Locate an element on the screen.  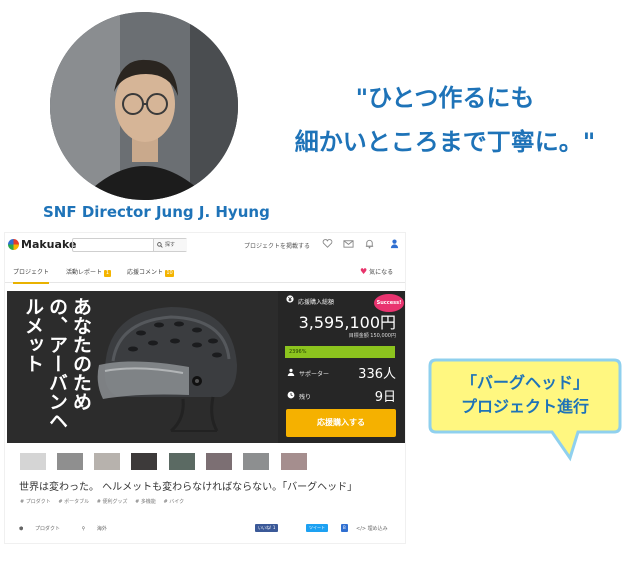
category-link: ⬢ プロダクト is located at coordinates (44, 529).